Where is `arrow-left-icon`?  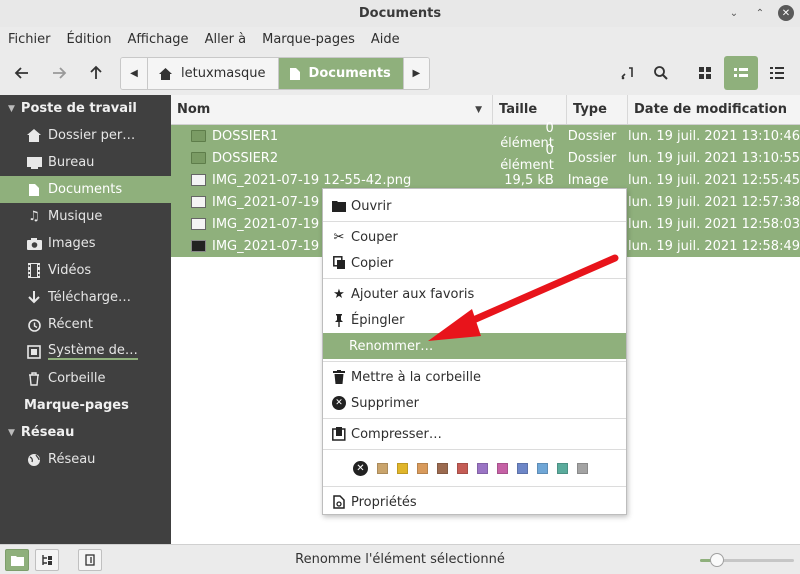
arrow-left-icon is located at coordinates (22, 73).